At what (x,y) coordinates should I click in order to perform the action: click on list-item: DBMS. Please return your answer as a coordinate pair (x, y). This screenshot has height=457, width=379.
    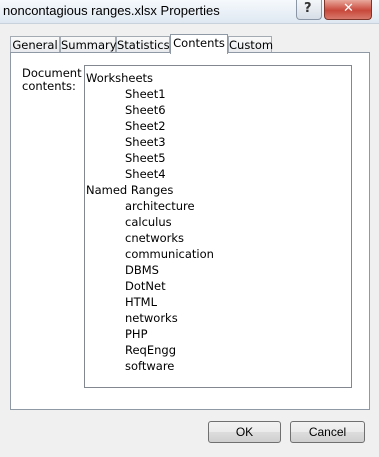
    Looking at the image, I should click on (142, 270).